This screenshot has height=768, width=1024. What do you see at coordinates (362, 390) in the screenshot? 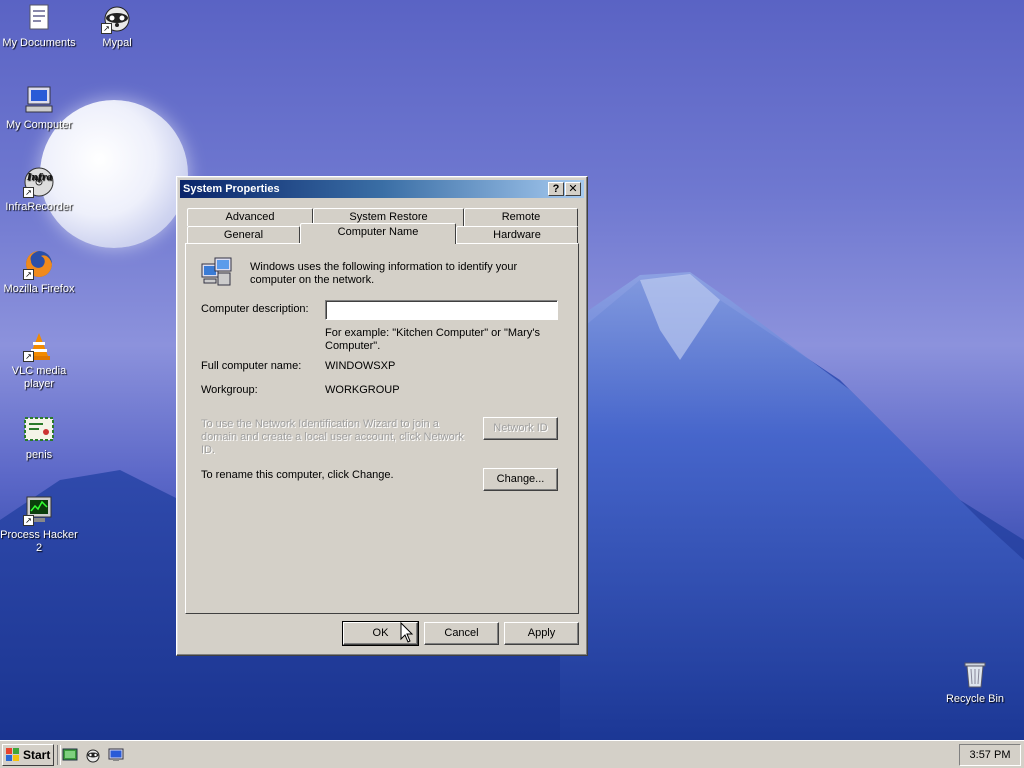
I see `workgroup-value: WORKGROUP` at bounding box center [362, 390].